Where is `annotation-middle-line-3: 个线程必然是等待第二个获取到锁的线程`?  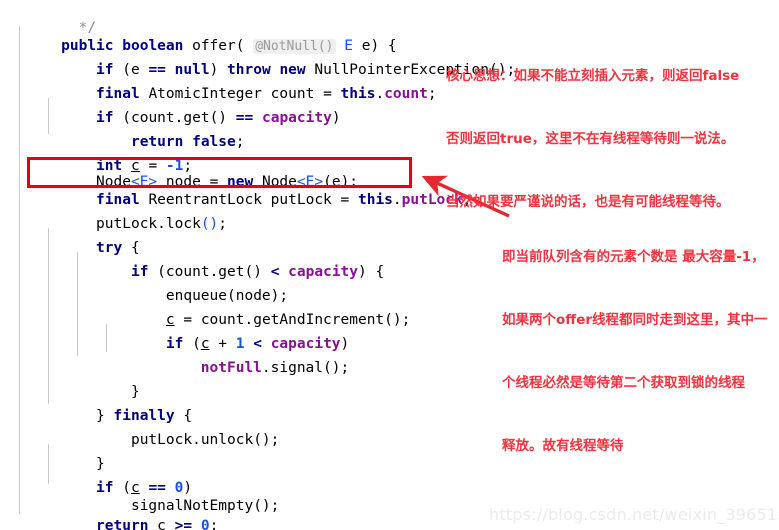 annotation-middle-line-3: 个线程必然是等待第二个获取到锁的线程 is located at coordinates (623, 383).